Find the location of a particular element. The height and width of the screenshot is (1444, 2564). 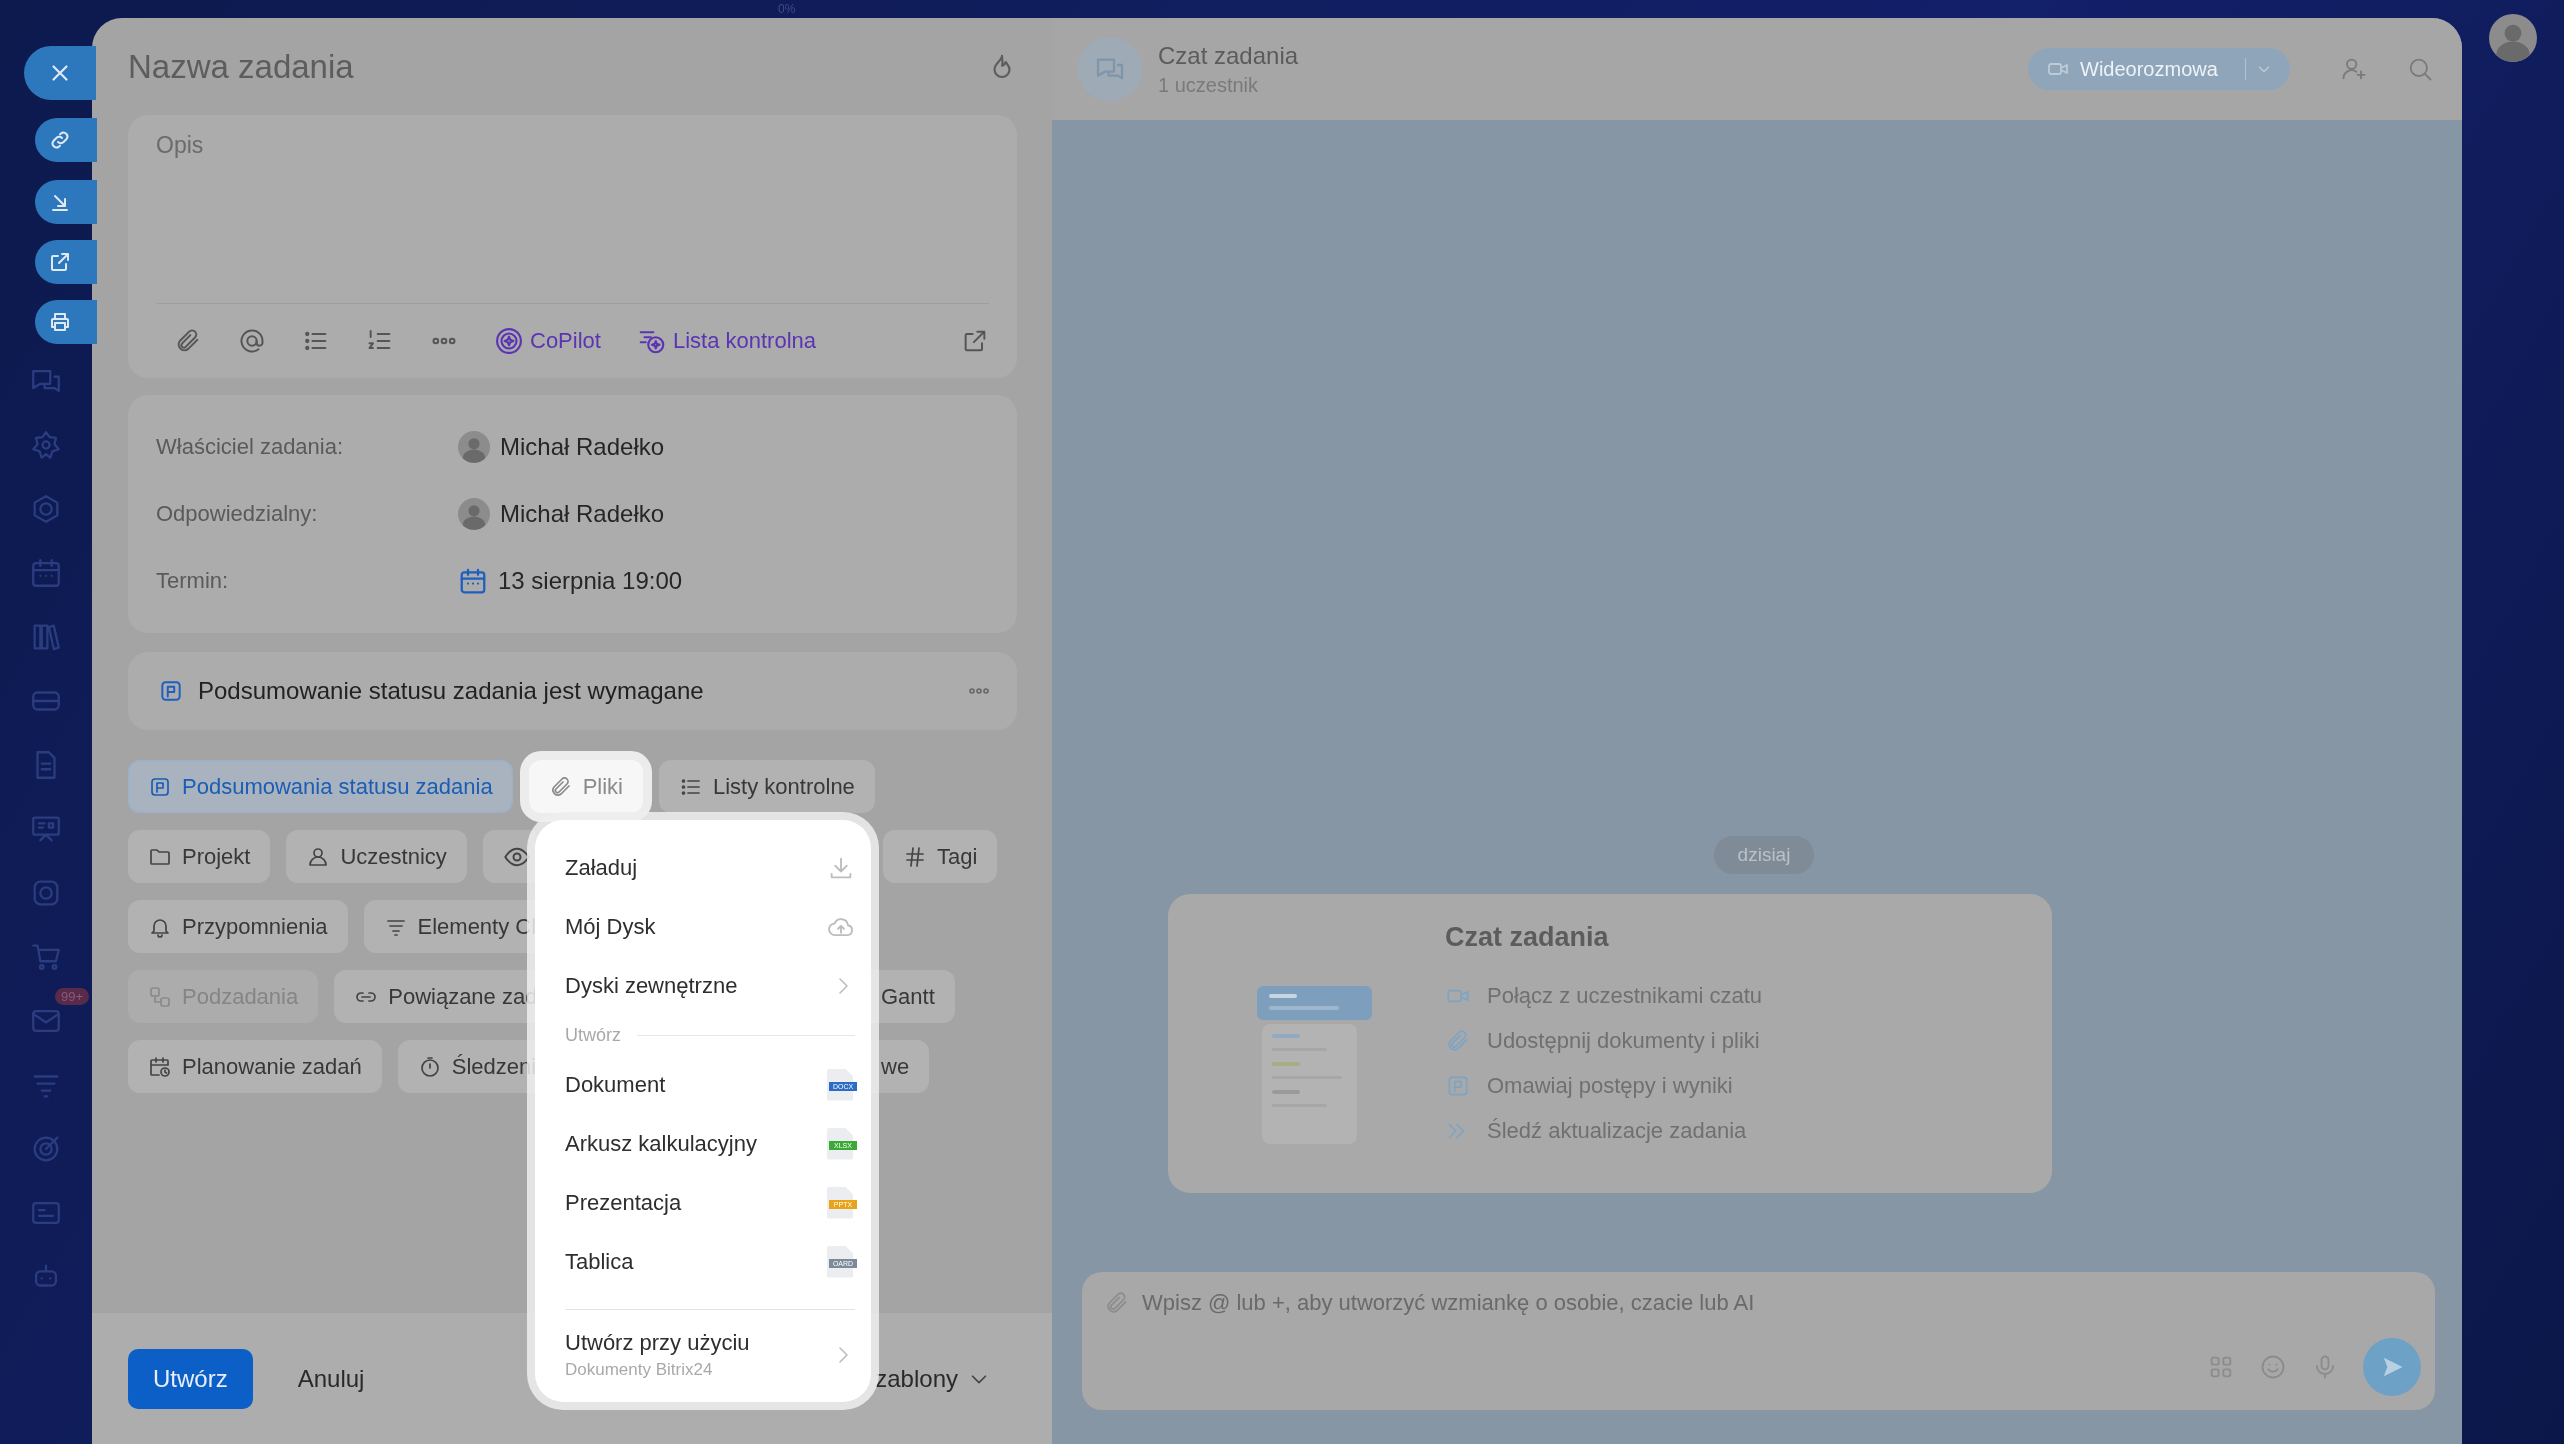

user-avatar is located at coordinates (2513, 38).